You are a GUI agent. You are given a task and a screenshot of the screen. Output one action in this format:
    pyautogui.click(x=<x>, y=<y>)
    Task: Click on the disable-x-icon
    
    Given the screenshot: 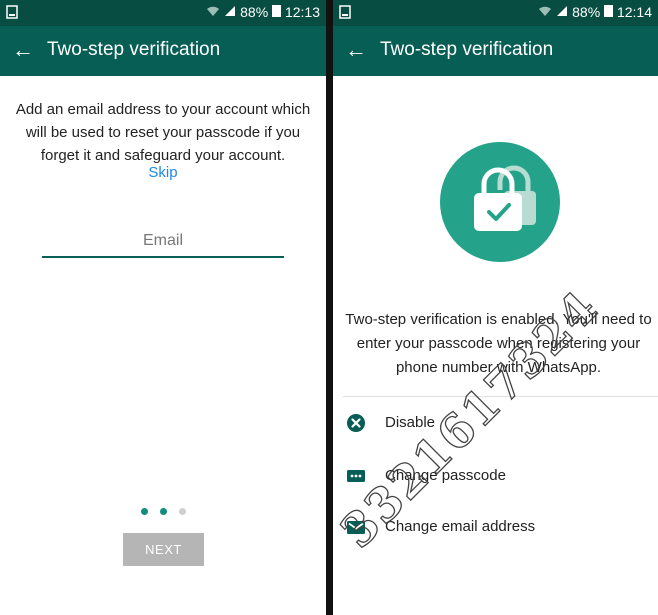 What is the action you would take?
    pyautogui.click(x=356, y=423)
    